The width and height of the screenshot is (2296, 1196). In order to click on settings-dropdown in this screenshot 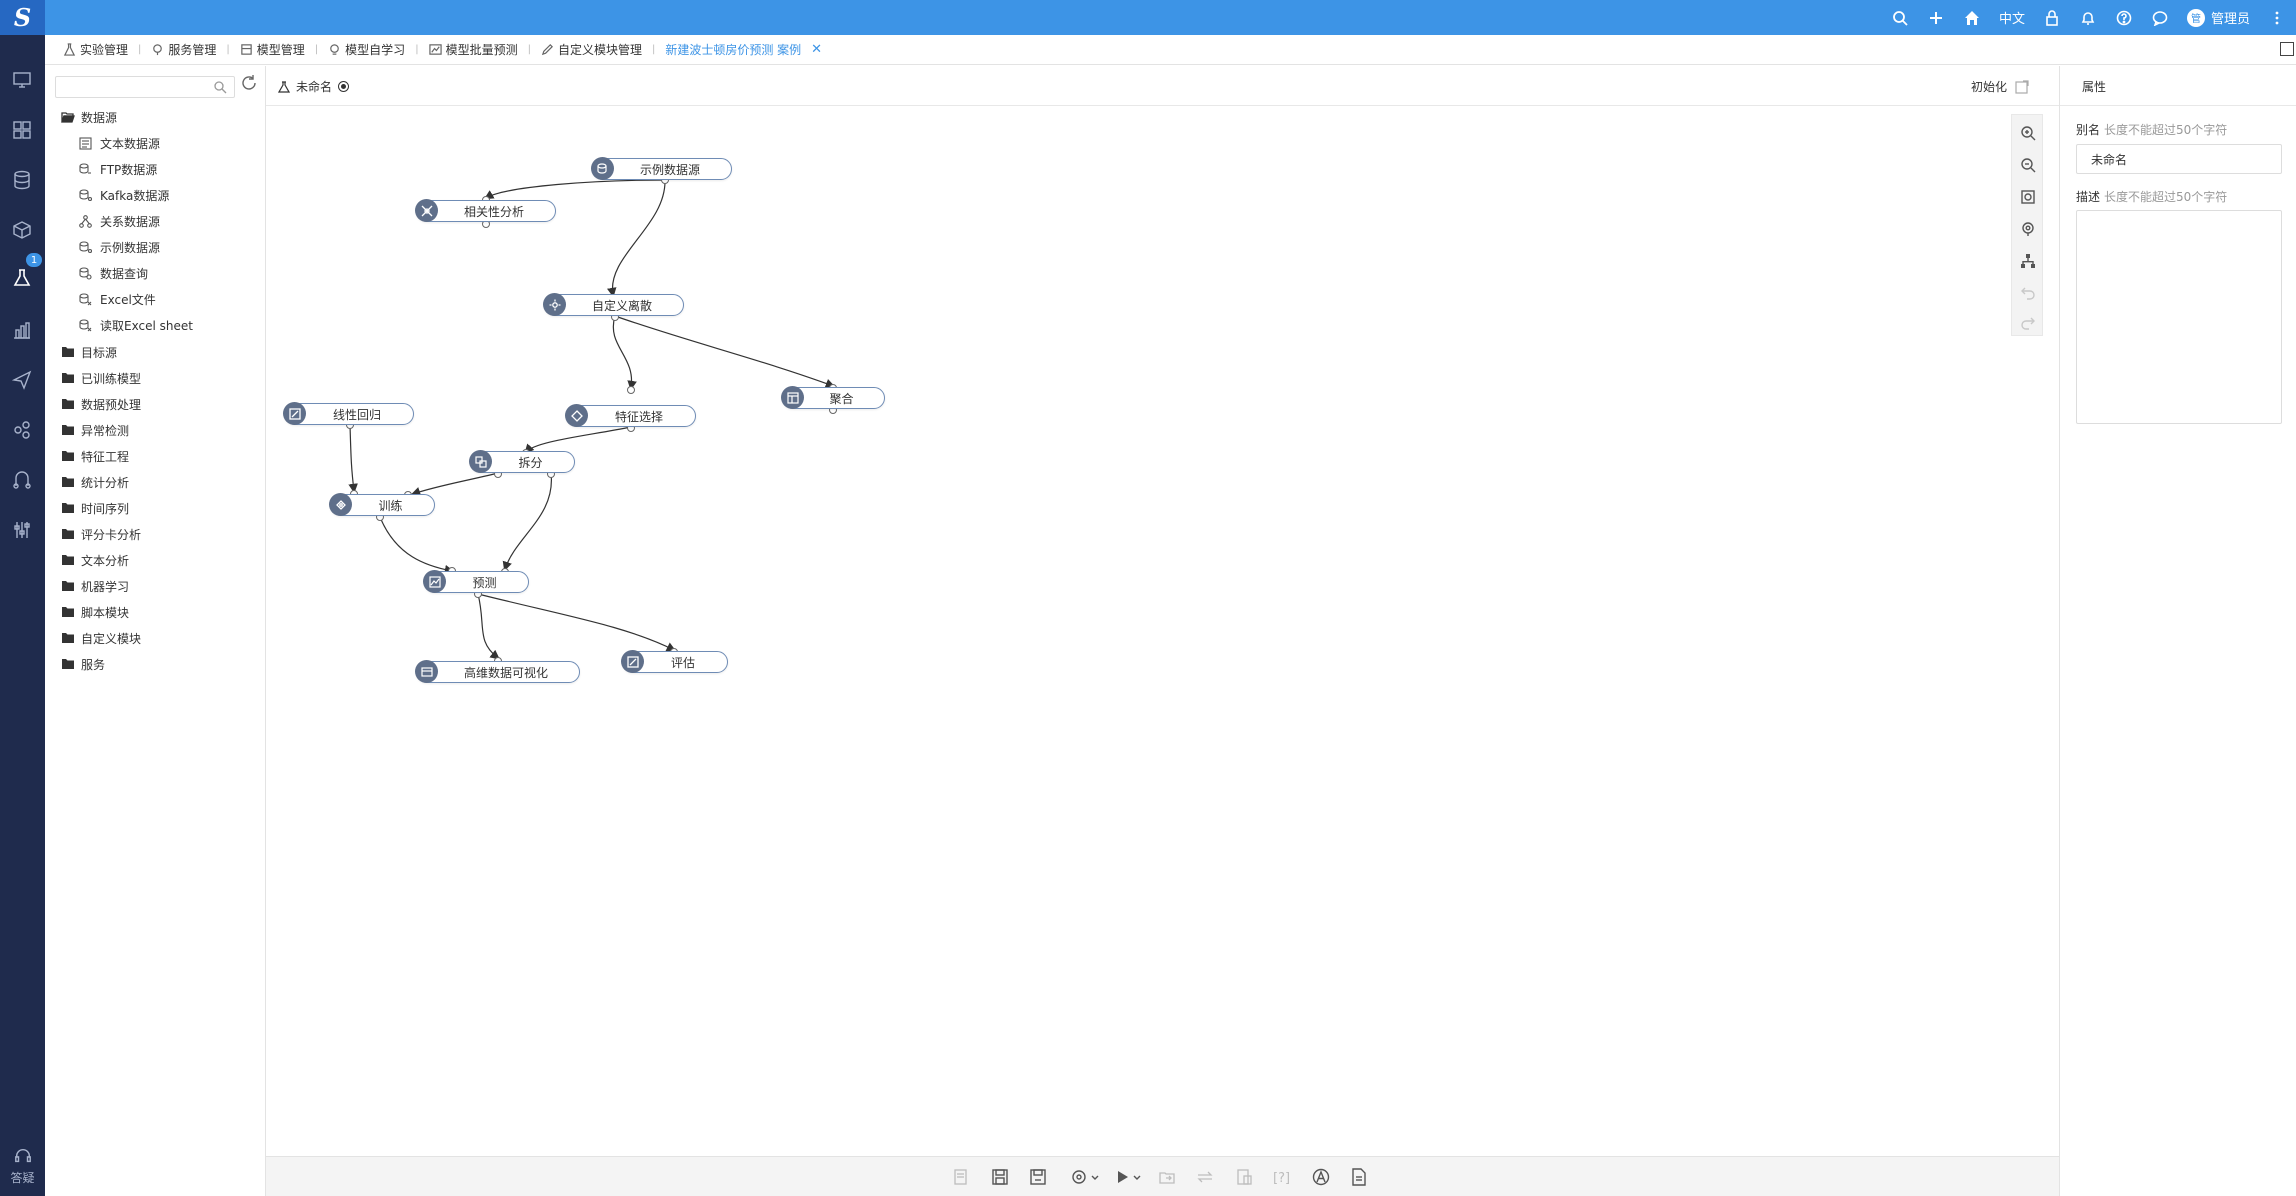, I will do `click(1085, 1177)`.